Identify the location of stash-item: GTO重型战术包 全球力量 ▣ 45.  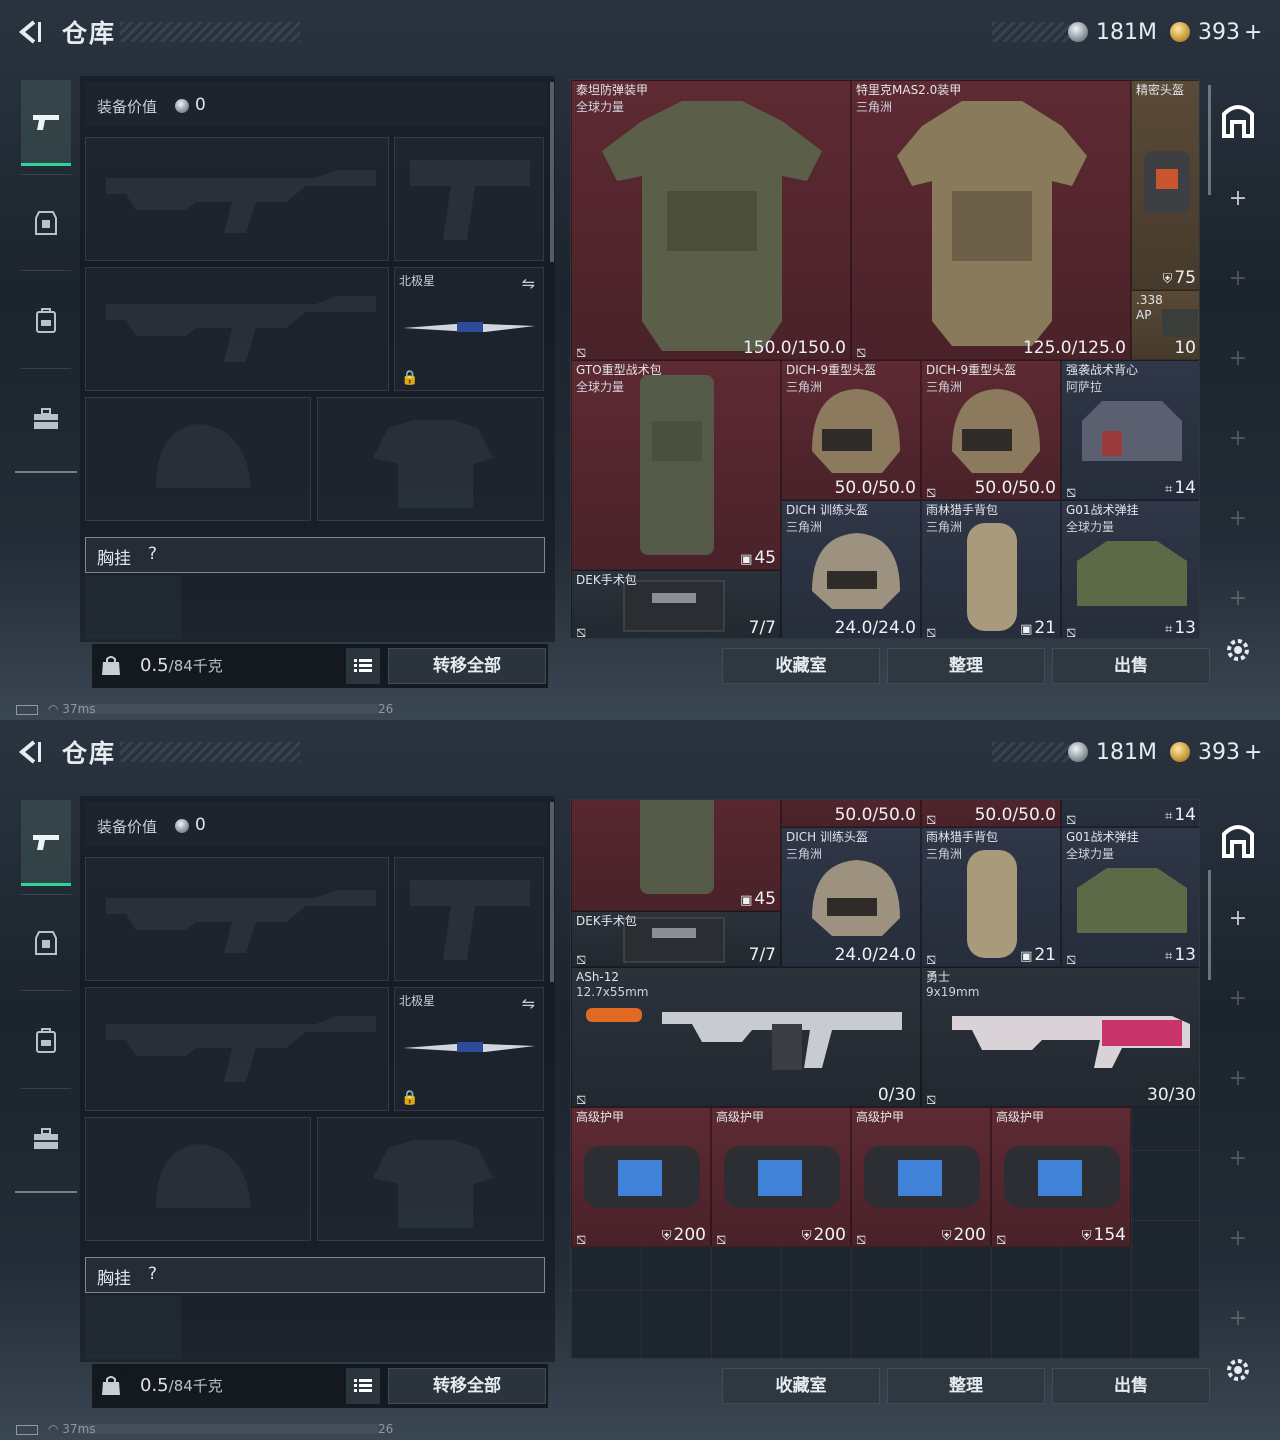
(676, 465).